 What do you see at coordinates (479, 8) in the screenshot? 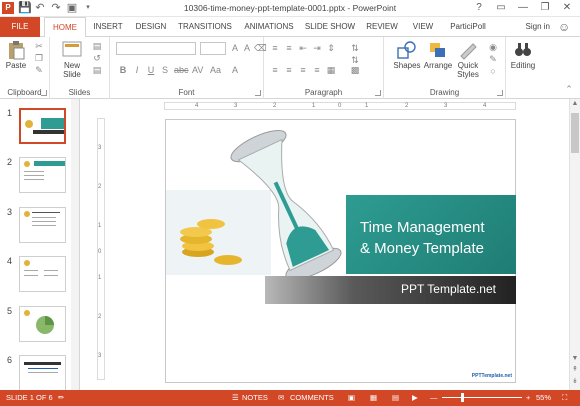
I see `help-button: ?` at bounding box center [479, 8].